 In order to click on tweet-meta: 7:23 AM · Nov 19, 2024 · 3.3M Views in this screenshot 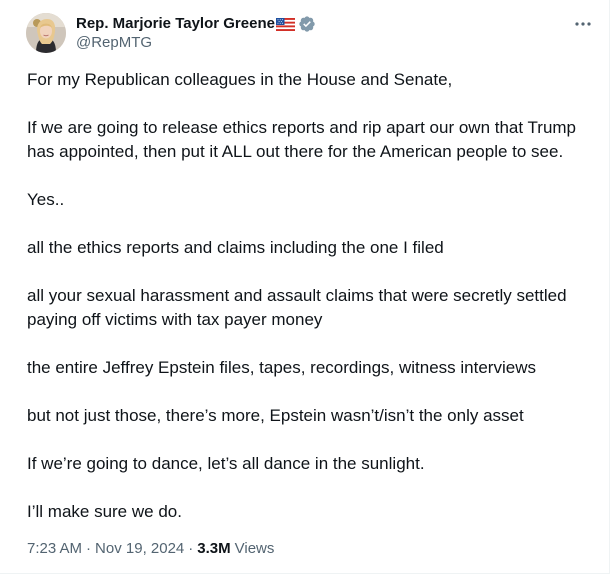, I will do `click(150, 549)`.